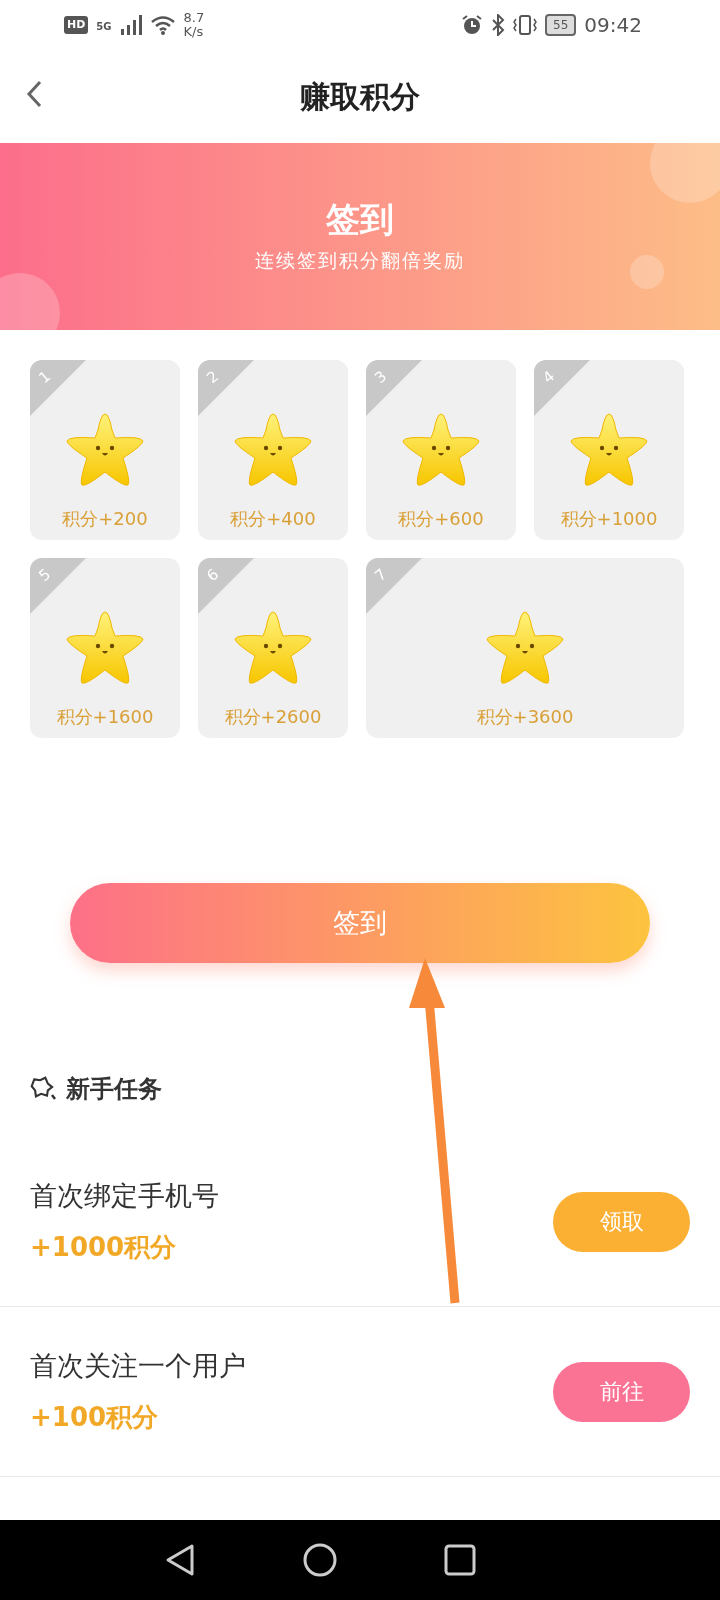  I want to click on speed-value: 8.7, so click(194, 17).